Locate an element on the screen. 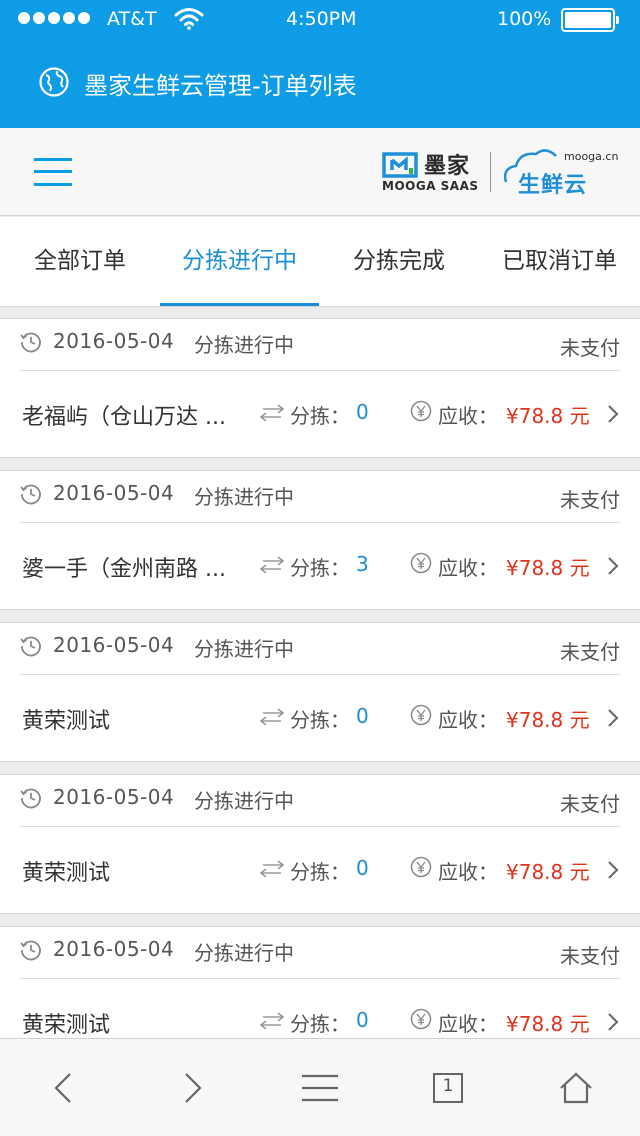  order-tabs: 全部订单 分拣进行中 分拣完成 已取消订单 is located at coordinates (320, 262).